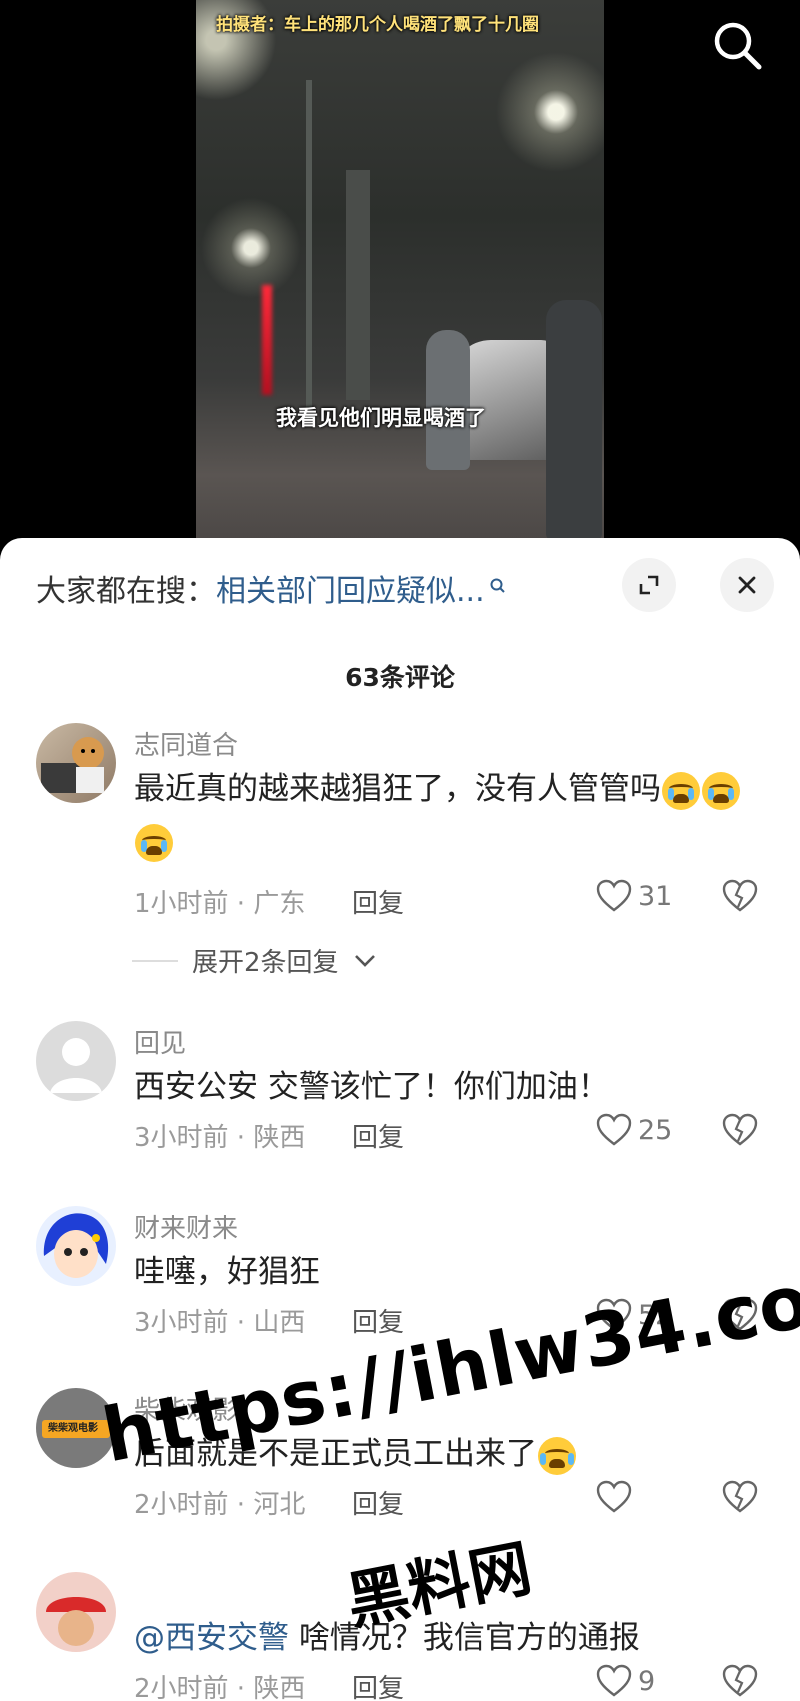 This screenshot has width=800, height=1701. Describe the element at coordinates (155, 960) in the screenshot. I see `divider` at that location.